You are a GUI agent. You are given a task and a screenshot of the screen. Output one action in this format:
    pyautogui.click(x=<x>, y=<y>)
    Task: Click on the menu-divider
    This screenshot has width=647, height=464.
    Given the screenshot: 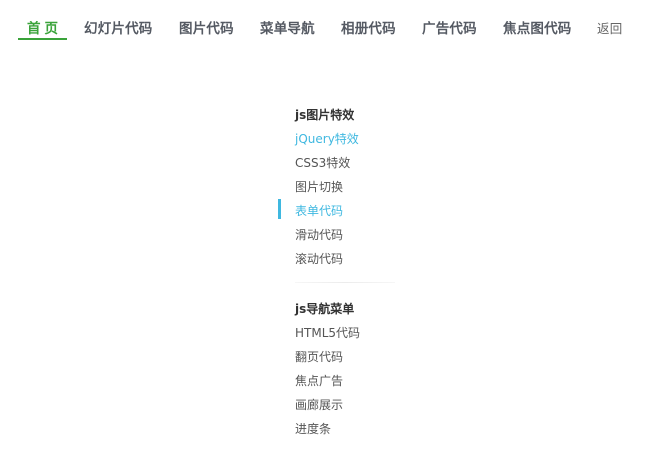 What is the action you would take?
    pyautogui.click(x=345, y=282)
    